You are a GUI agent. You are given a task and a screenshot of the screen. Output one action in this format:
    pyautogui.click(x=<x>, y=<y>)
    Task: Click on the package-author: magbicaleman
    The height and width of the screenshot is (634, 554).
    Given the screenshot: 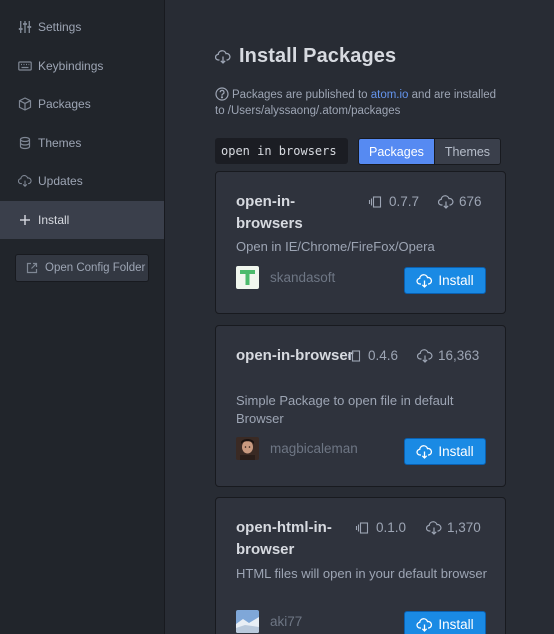 What is the action you would take?
    pyautogui.click(x=297, y=448)
    